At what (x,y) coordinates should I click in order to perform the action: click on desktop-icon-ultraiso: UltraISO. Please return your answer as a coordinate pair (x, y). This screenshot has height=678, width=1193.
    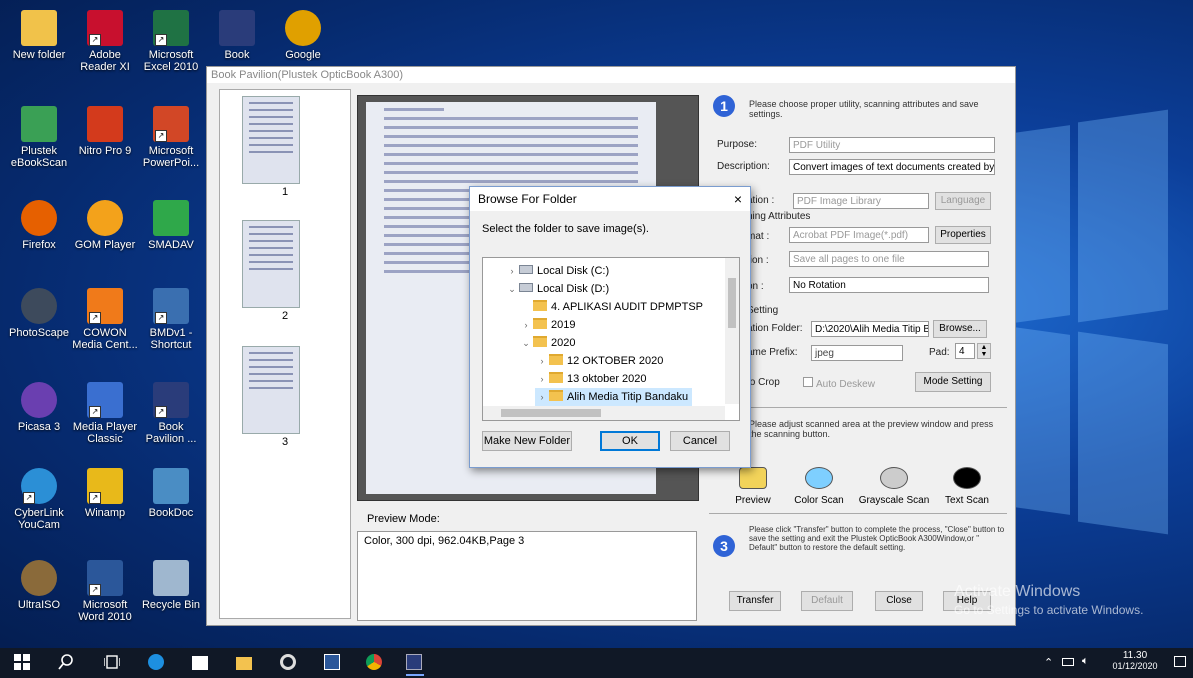
    Looking at the image, I should click on (39, 582).